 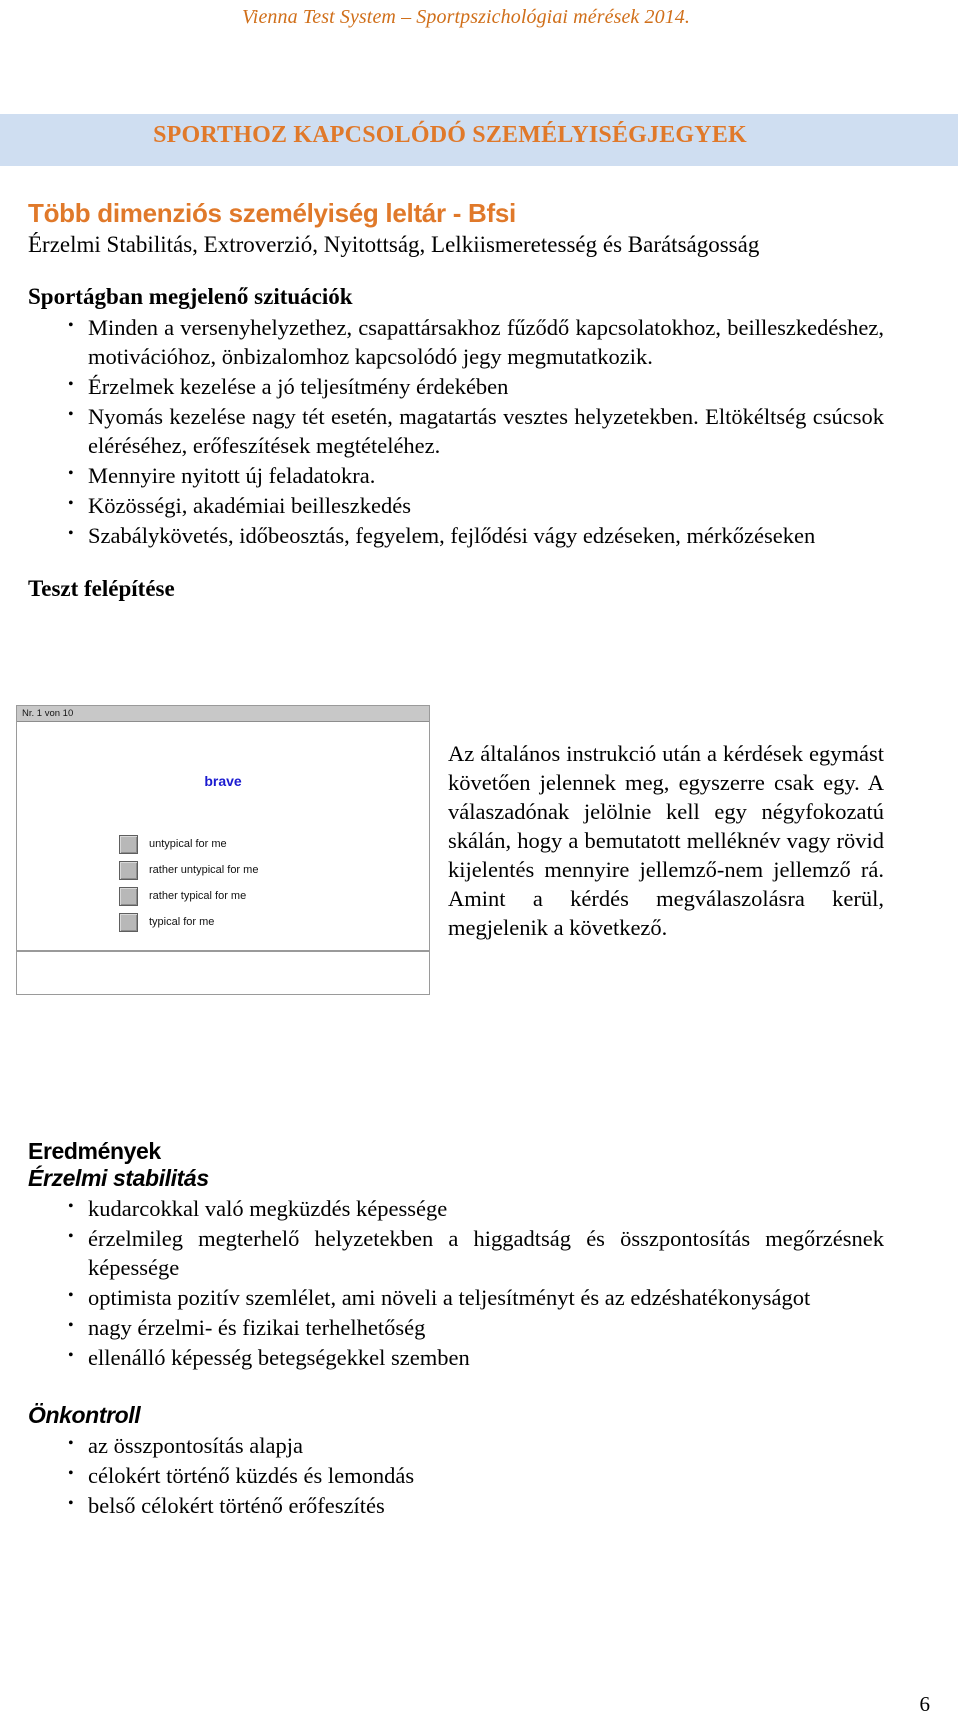 I want to click on vts-option-label: untypical for me, so click(x=188, y=844).